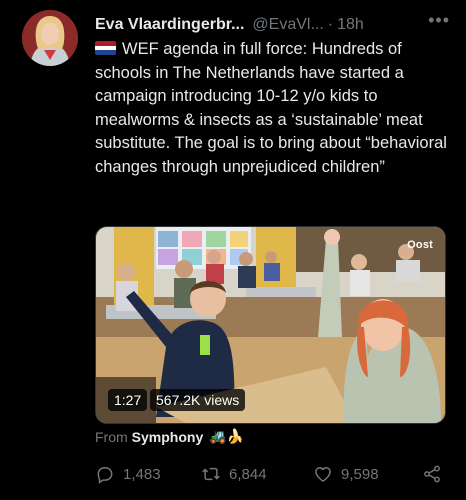 Image resolution: width=466 pixels, height=500 pixels. What do you see at coordinates (350, 25) in the screenshot?
I see `tweet-timestamp: 18h` at bounding box center [350, 25].